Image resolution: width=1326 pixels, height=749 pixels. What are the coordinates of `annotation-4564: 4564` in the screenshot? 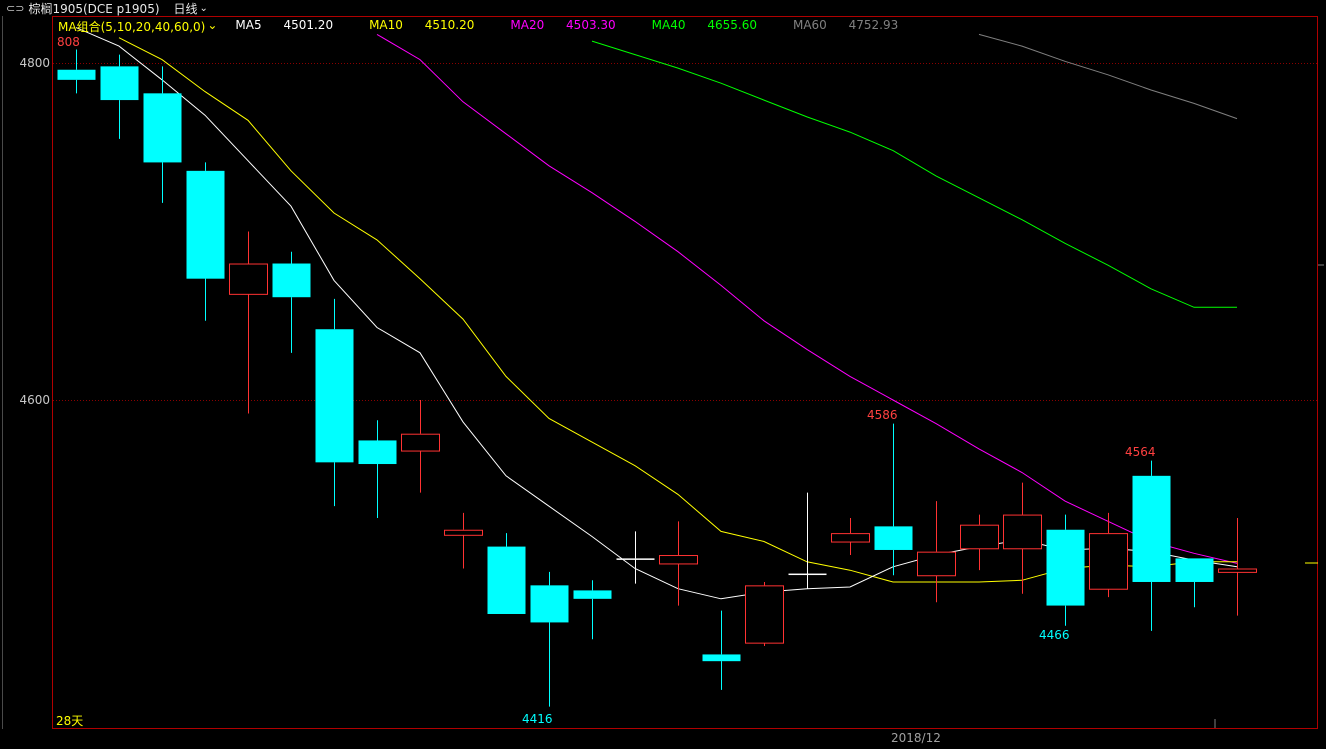 It's located at (1140, 452).